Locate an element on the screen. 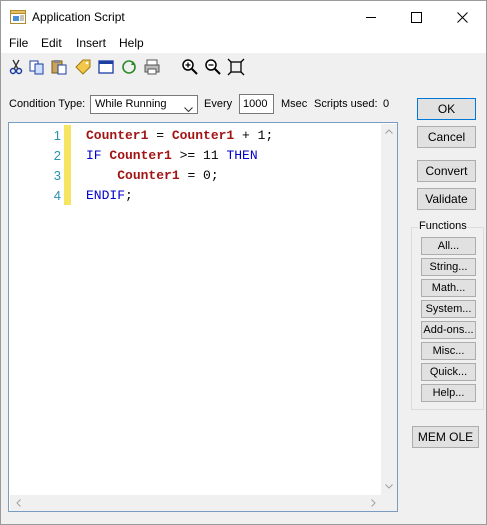 Image resolution: width=487 pixels, height=525 pixels. menu-file: File is located at coordinates (18, 43).